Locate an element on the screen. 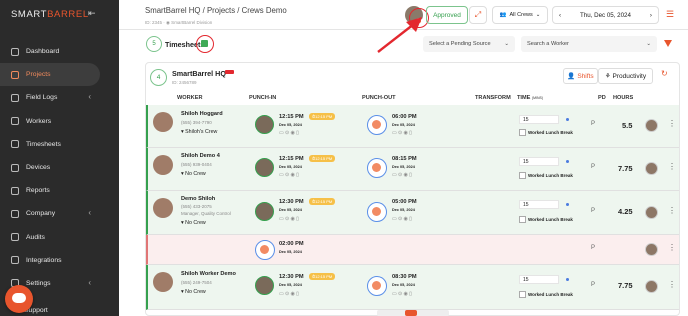 The height and width of the screenshot is (316, 688). chevron-right-icon: › is located at coordinates (651, 15).